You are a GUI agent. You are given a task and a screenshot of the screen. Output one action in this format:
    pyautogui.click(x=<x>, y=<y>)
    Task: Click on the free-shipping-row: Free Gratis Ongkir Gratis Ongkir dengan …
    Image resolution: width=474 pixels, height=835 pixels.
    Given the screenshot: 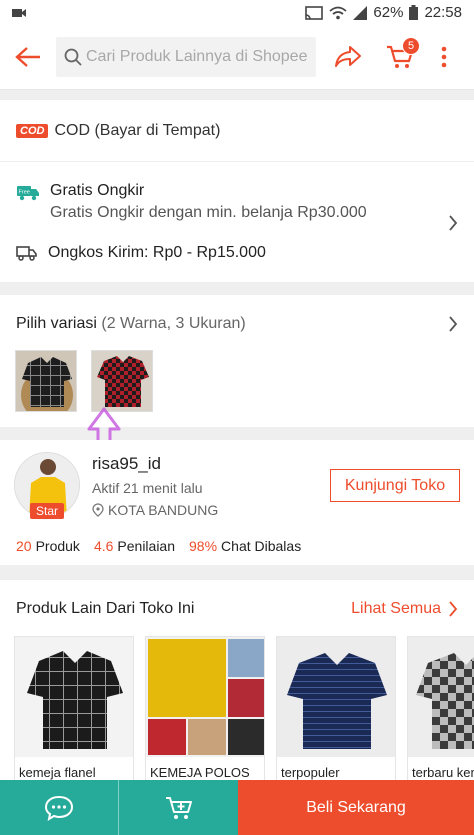 What is the action you would take?
    pyautogui.click(x=191, y=202)
    